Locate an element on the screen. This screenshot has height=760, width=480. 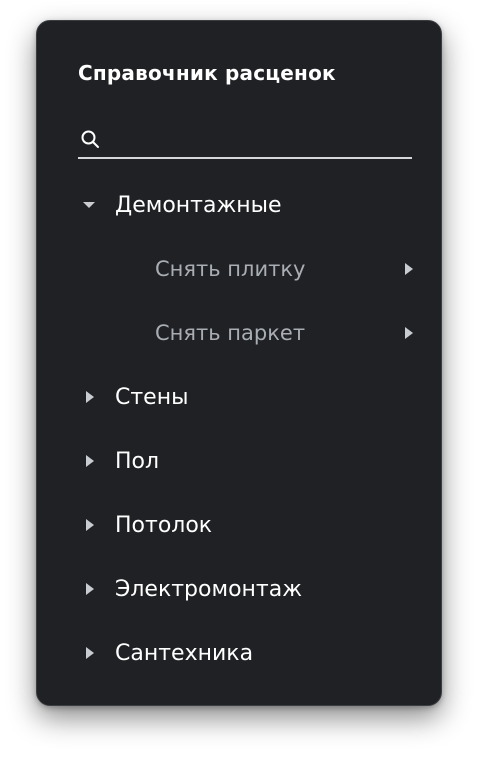
tree-subitem-remove-parquet: Снять паркет is located at coordinates (285, 333).